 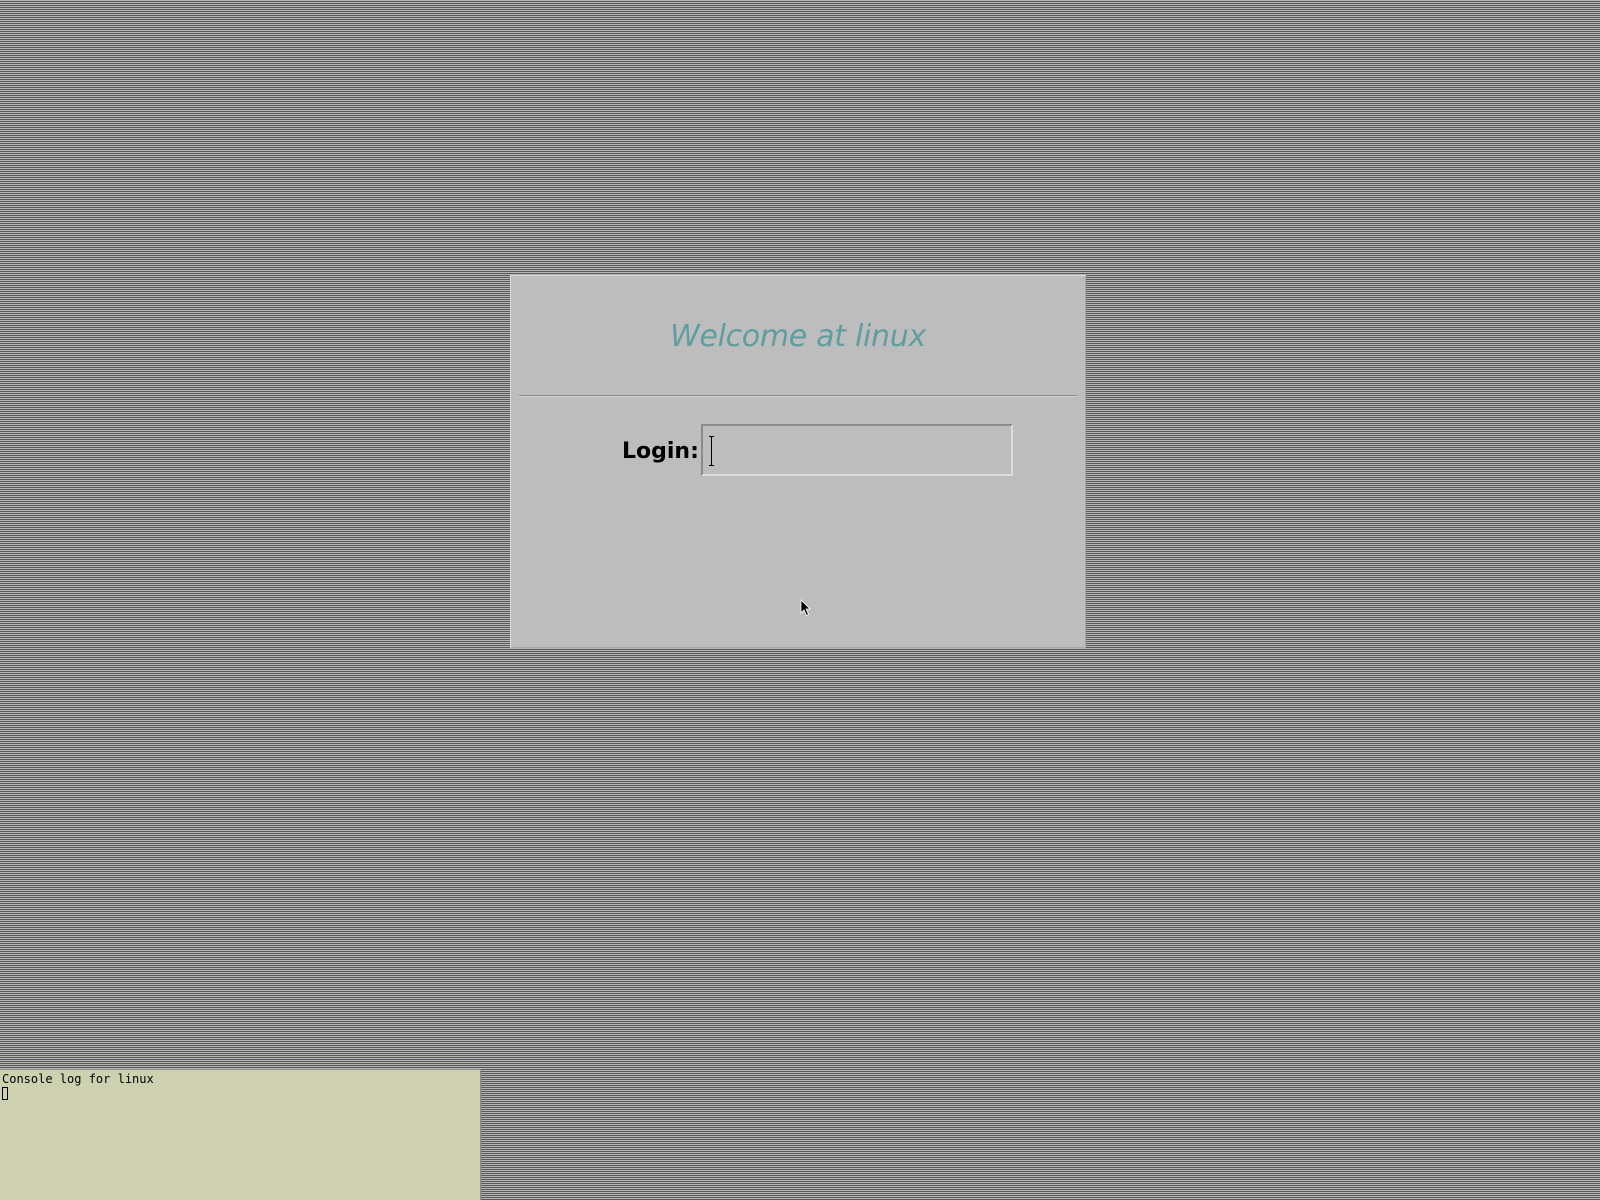 I want to click on login-panel: Welcome at linux Login:, so click(x=798, y=461).